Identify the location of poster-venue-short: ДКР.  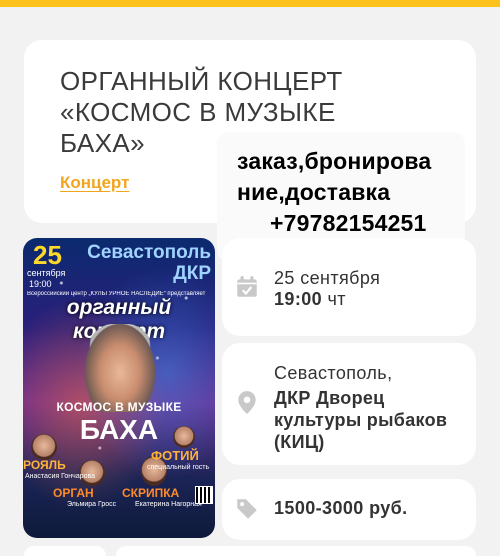
(192, 273).